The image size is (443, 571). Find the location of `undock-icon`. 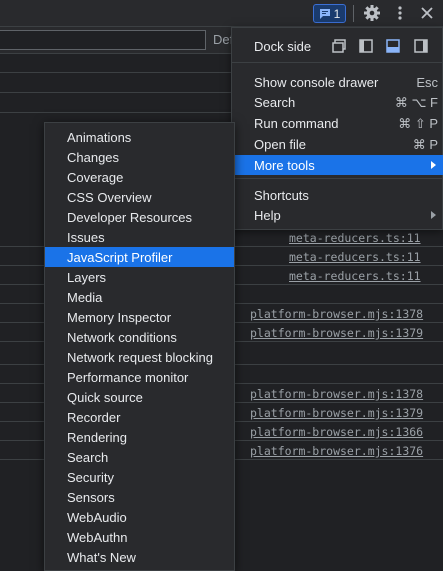

undock-icon is located at coordinates (339, 46).